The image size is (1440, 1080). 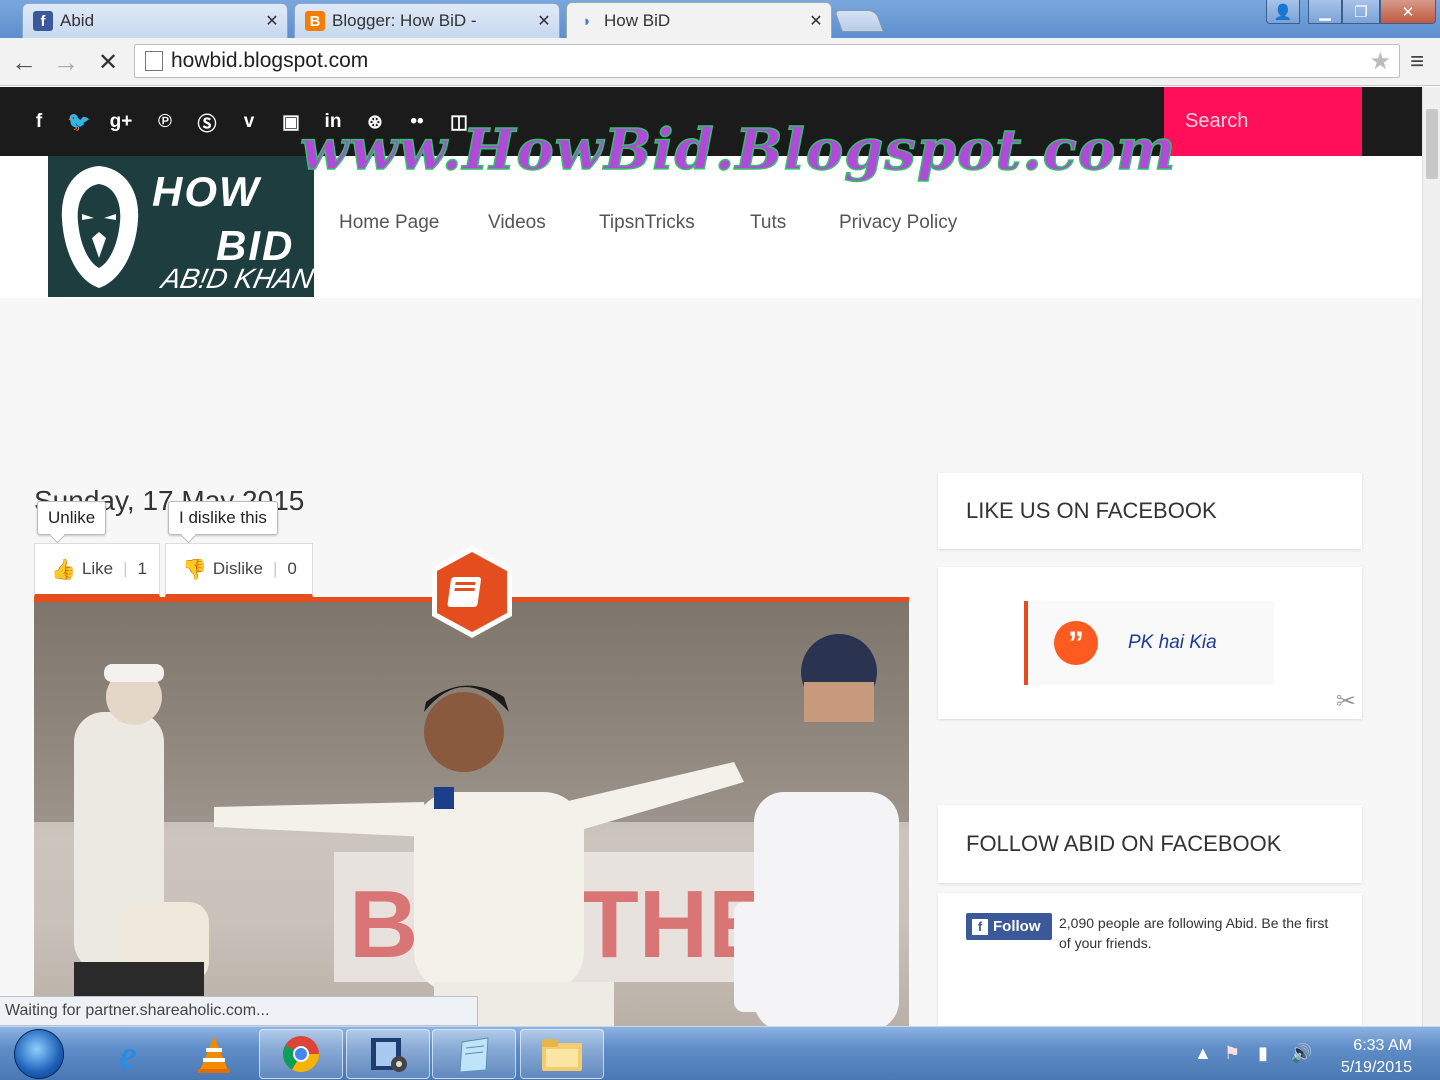 What do you see at coordinates (315, 21) in the screenshot?
I see `blogger-icon: B` at bounding box center [315, 21].